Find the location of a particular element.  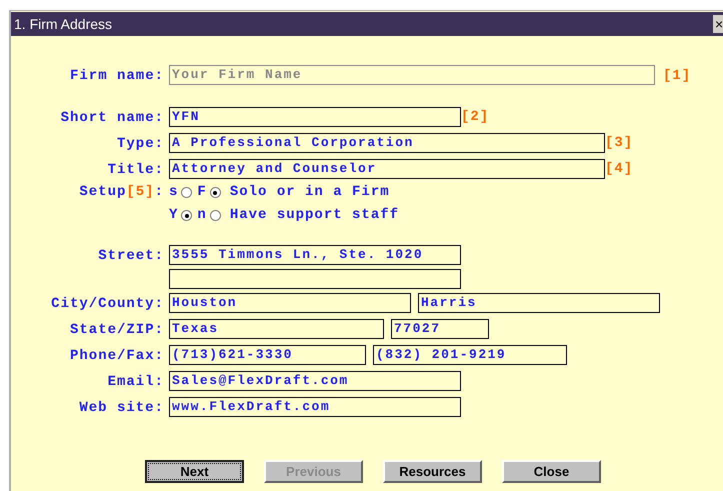

footnote-tag: [5] is located at coordinates (140, 192).